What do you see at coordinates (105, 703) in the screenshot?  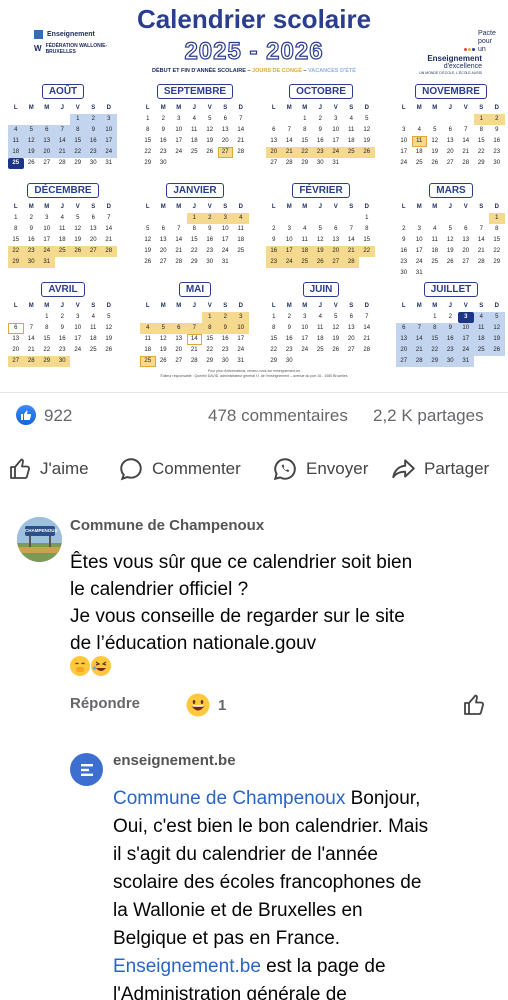 I see `reply-button: Répondre` at bounding box center [105, 703].